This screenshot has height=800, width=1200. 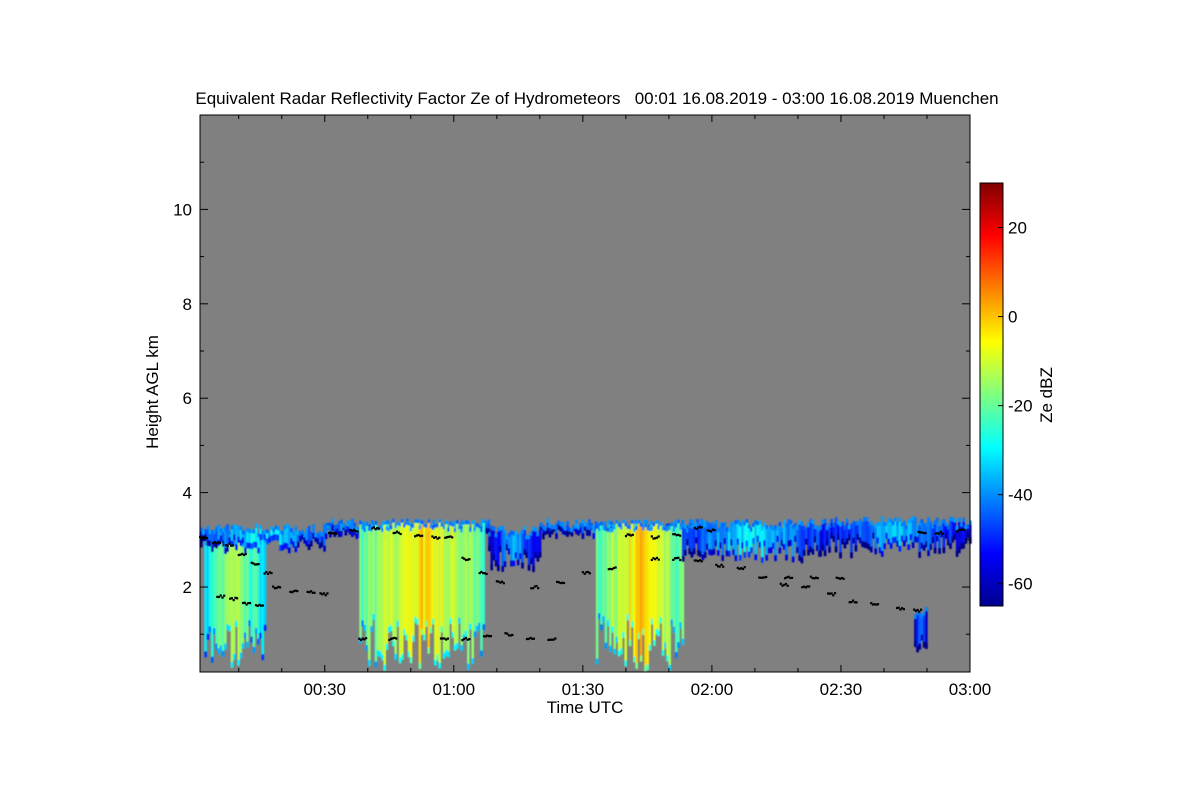 What do you see at coordinates (585, 707) in the screenshot?
I see `x-axis-label: Time UTC` at bounding box center [585, 707].